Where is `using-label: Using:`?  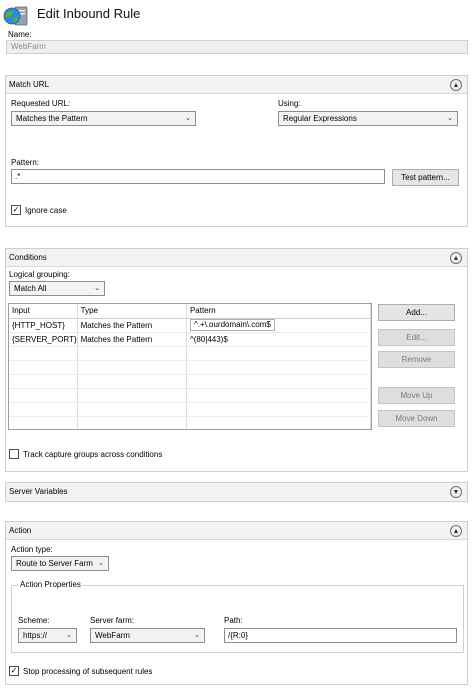 using-label: Using: is located at coordinates (289, 103).